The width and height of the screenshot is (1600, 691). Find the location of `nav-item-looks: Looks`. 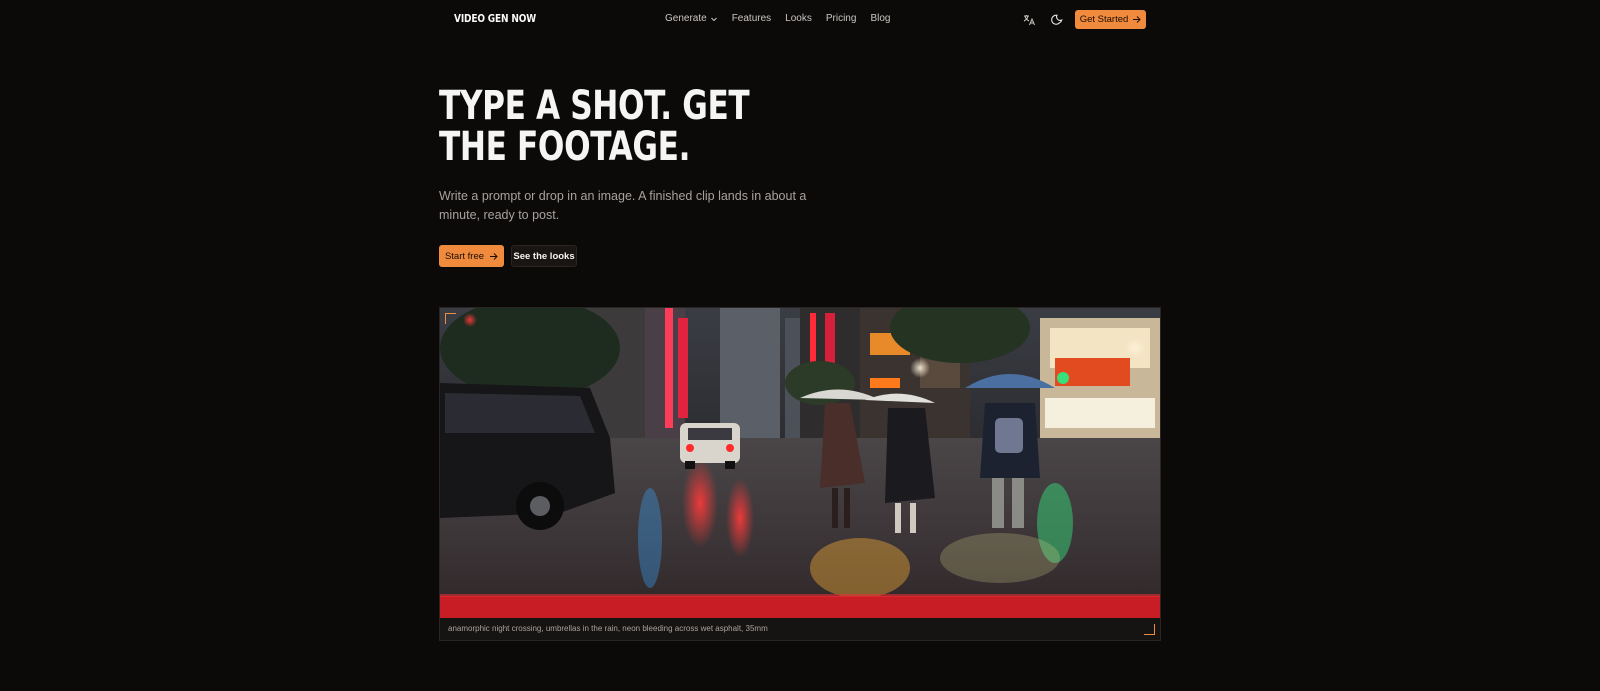

nav-item-looks: Looks is located at coordinates (798, 18).